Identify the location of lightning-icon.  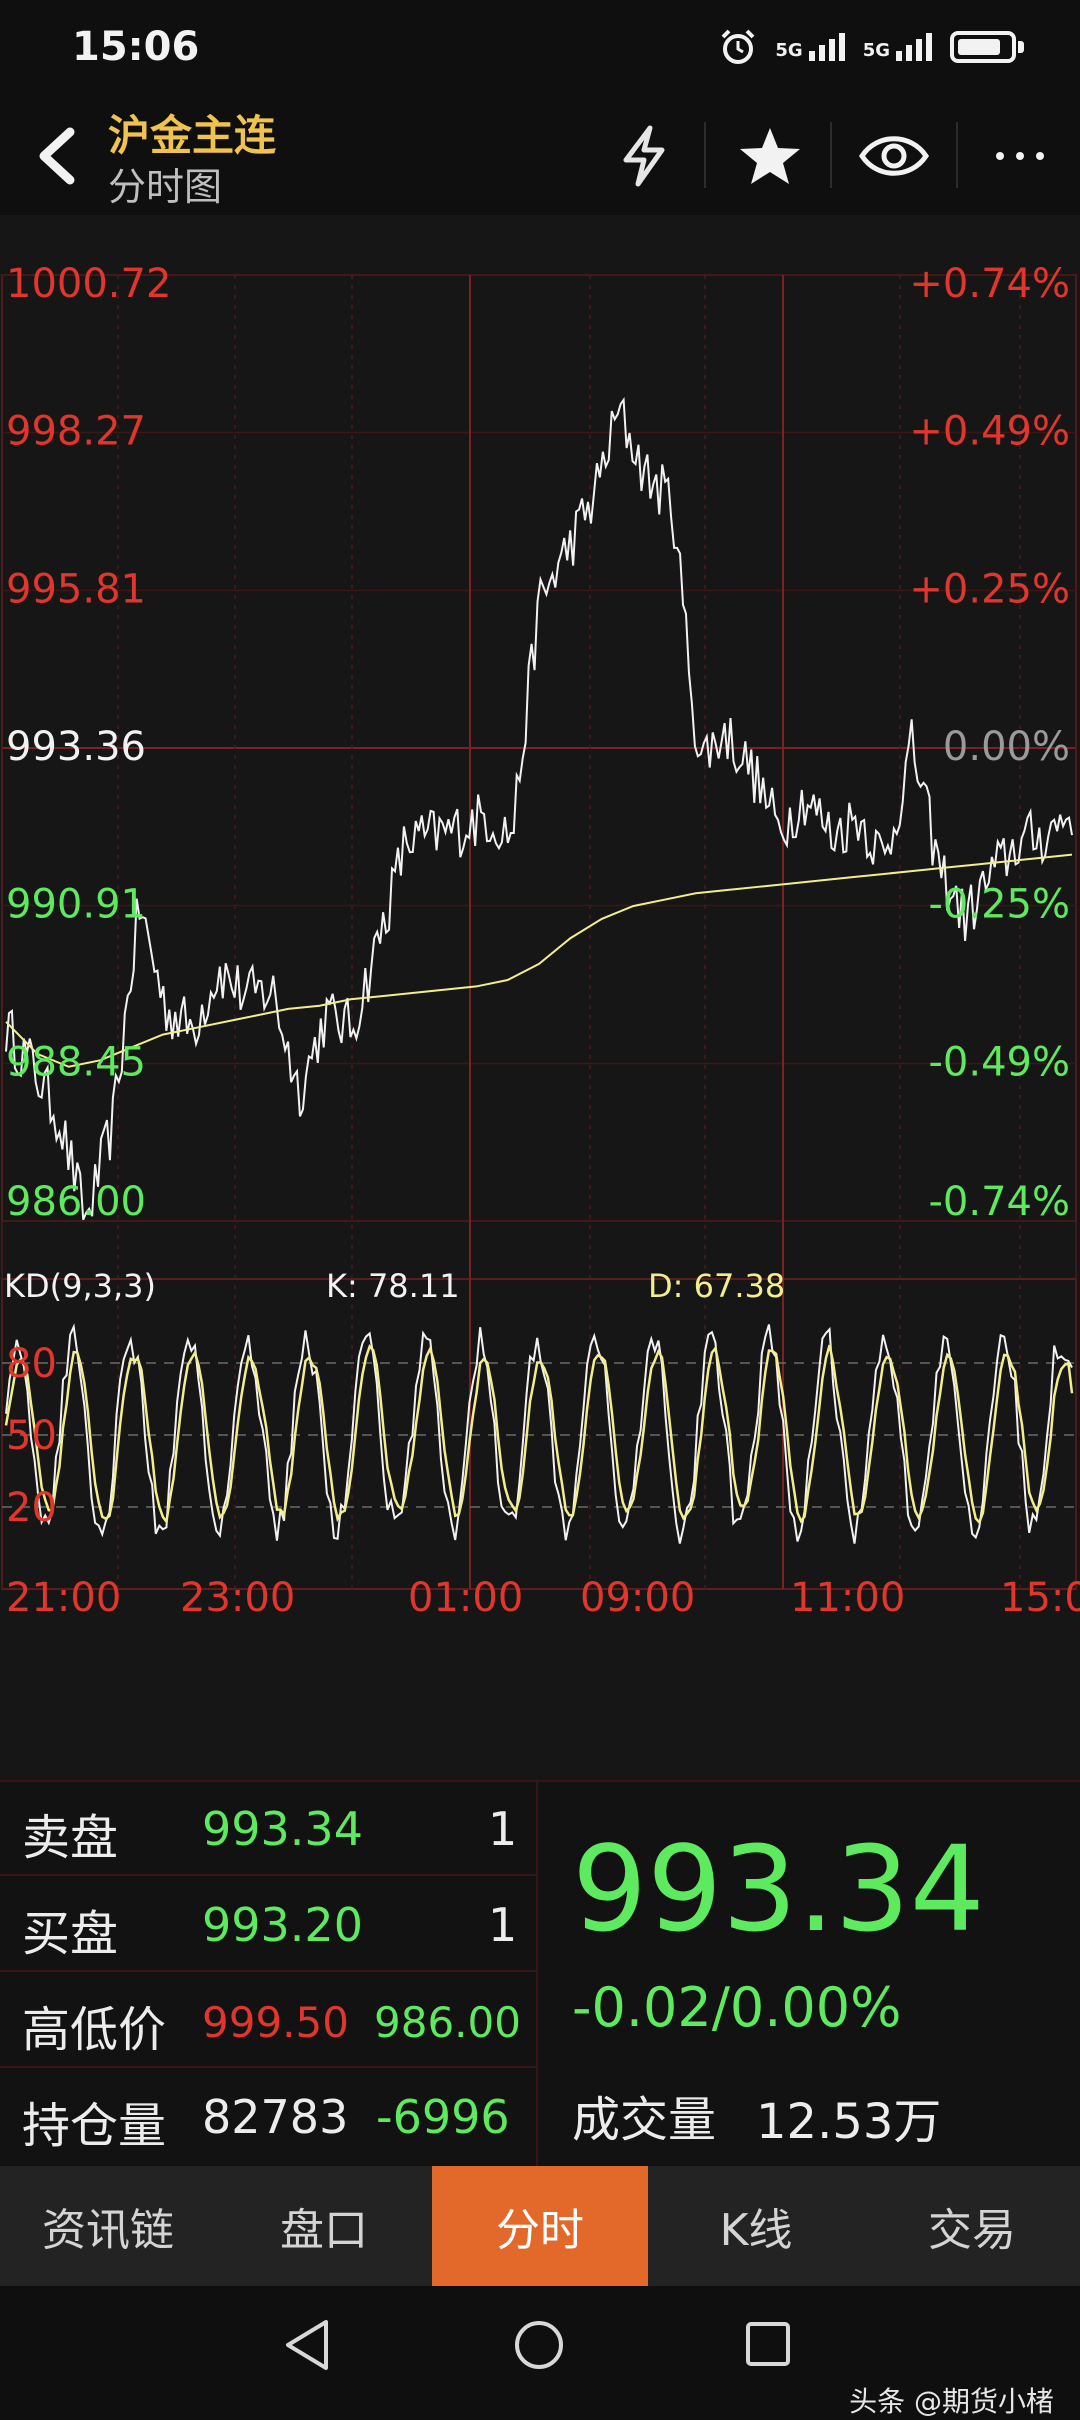
(644, 156).